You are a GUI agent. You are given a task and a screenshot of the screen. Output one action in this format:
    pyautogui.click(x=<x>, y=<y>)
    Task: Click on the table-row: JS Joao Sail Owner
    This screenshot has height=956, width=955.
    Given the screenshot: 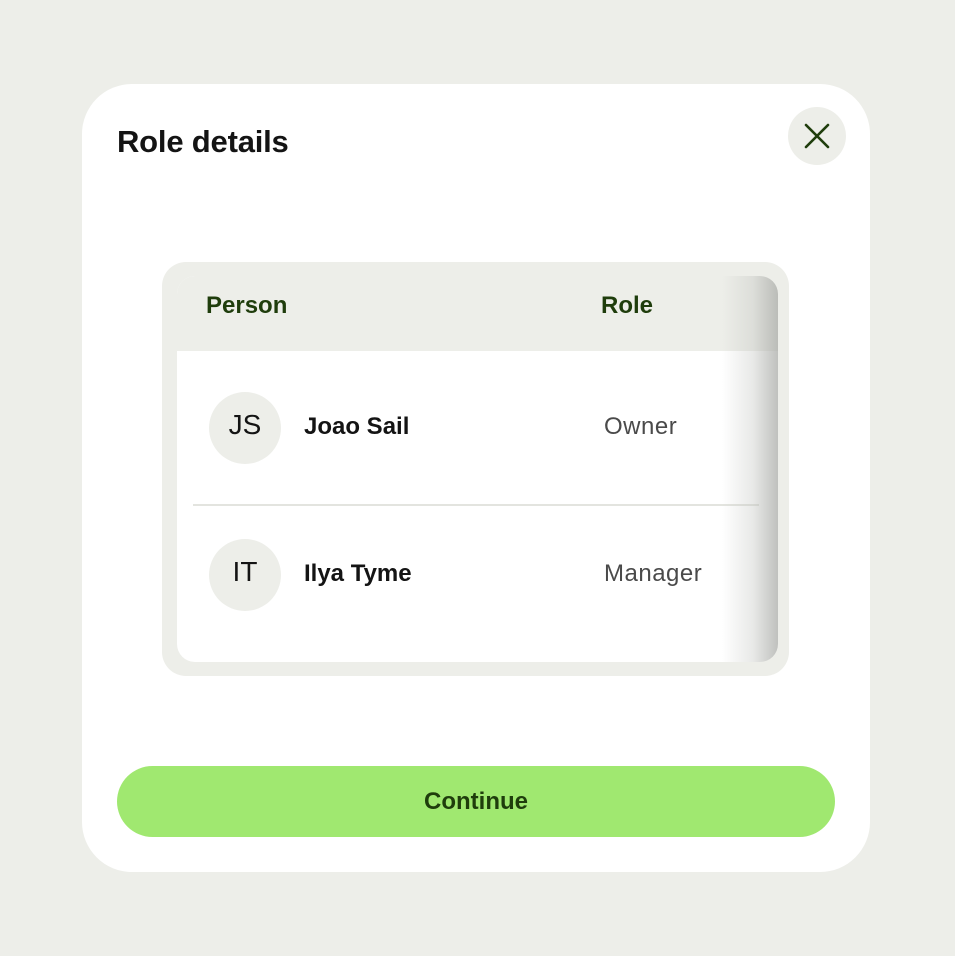 What is the action you would take?
    pyautogui.click(x=477, y=431)
    